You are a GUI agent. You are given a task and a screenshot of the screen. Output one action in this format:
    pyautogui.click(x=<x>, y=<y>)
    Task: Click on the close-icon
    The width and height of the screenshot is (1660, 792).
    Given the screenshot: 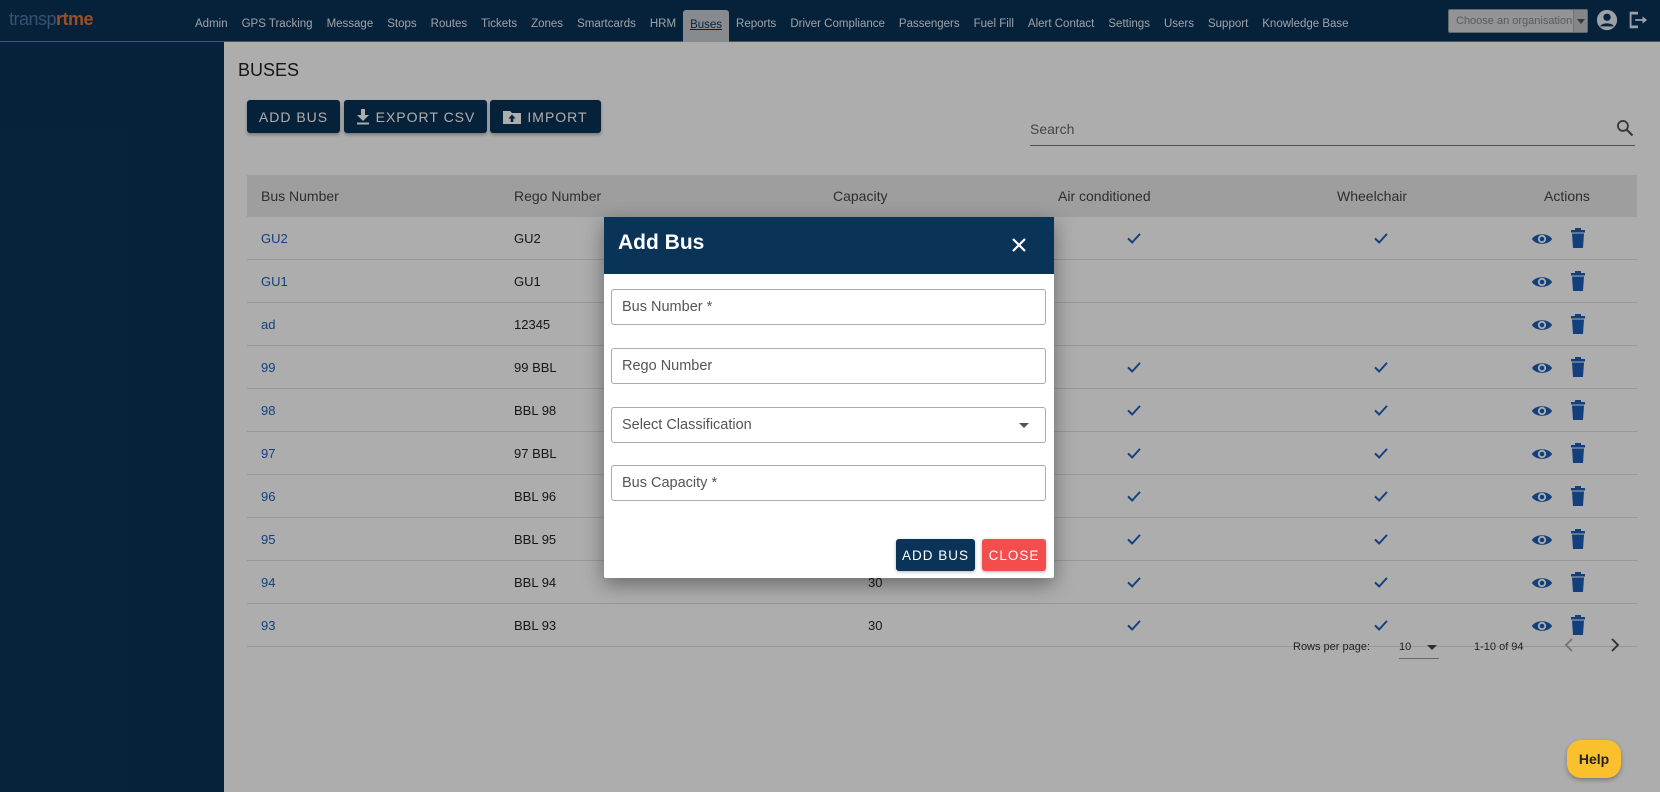 What is the action you would take?
    pyautogui.click(x=1019, y=245)
    